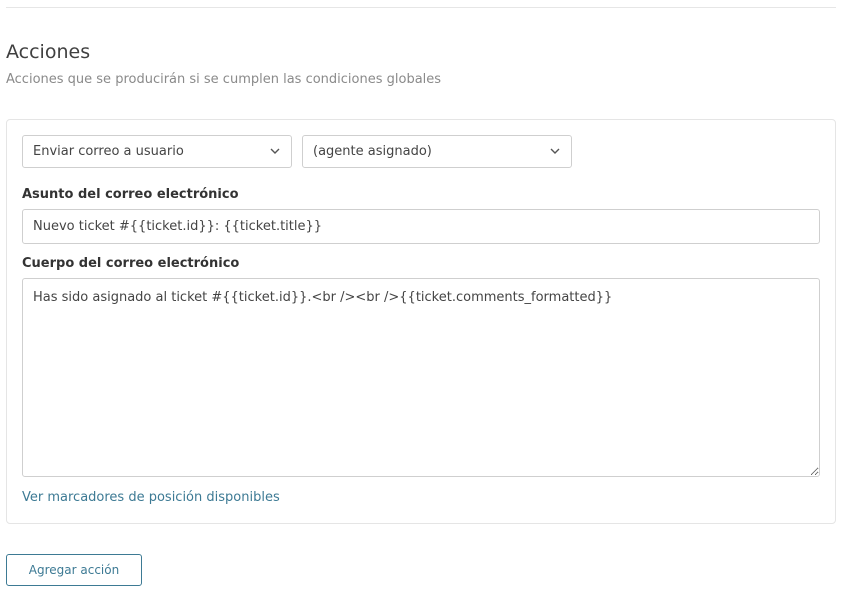 The image size is (847, 592). I want to click on body-label: Cuerpo del correo electrónico, so click(131, 263).